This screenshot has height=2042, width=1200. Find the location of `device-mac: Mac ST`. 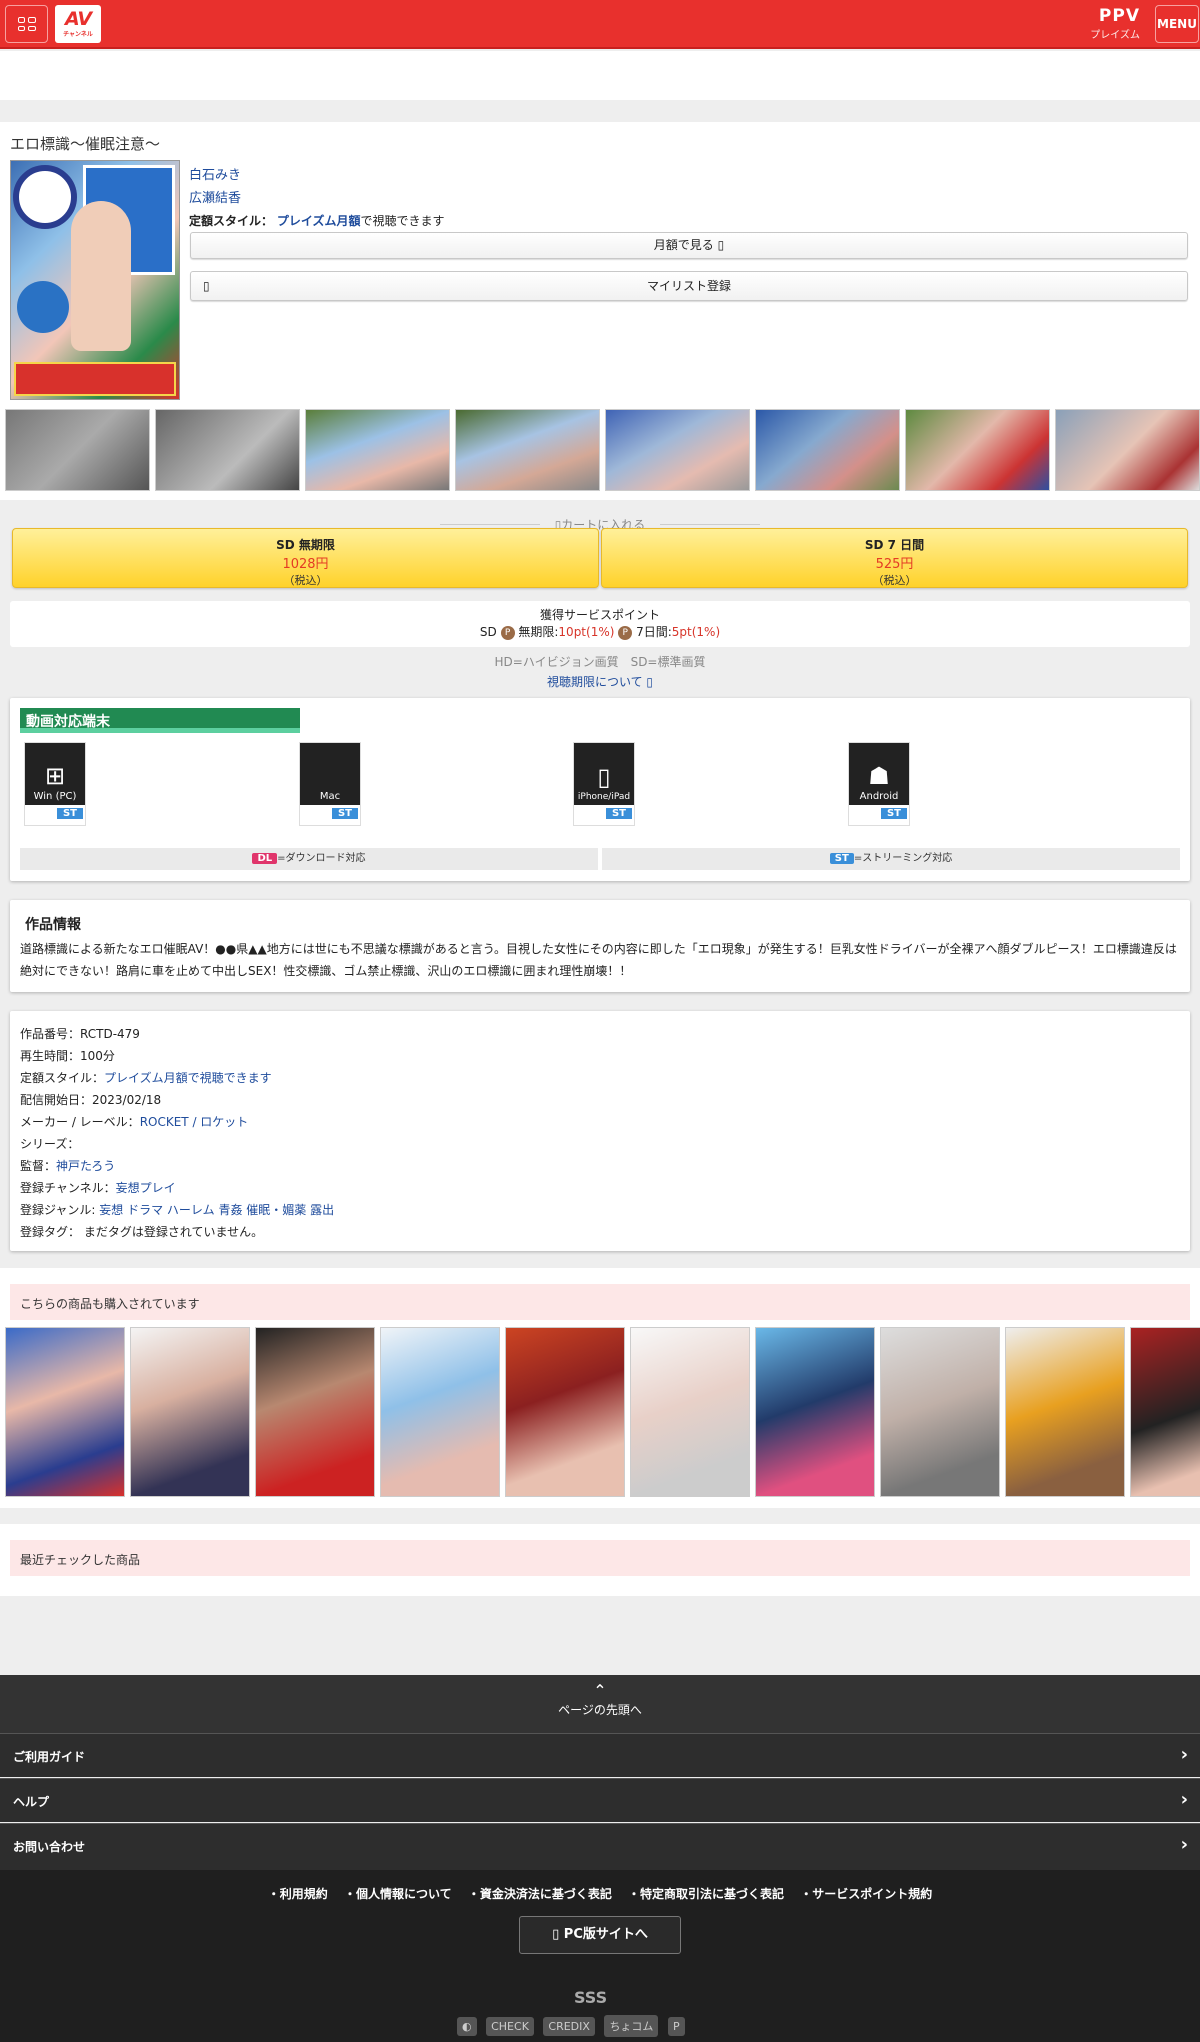

device-mac: Mac ST is located at coordinates (330, 784).